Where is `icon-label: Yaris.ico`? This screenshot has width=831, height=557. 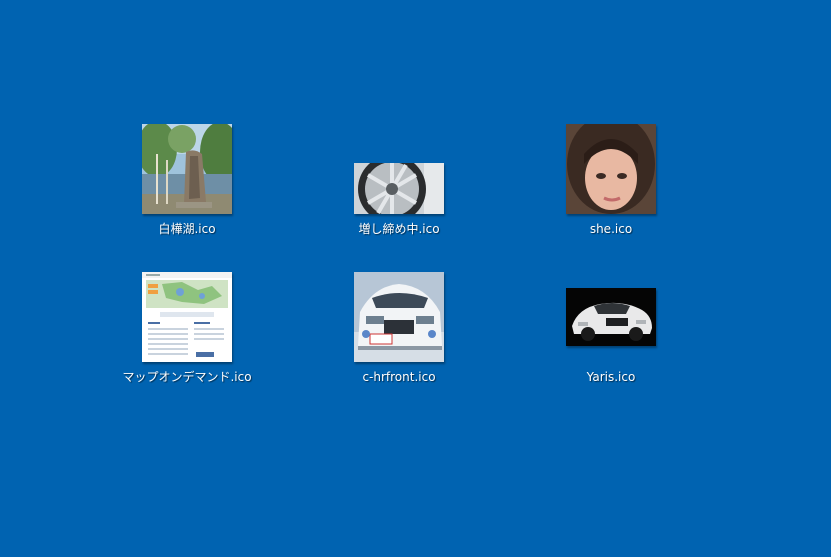 icon-label: Yaris.ico is located at coordinates (611, 377).